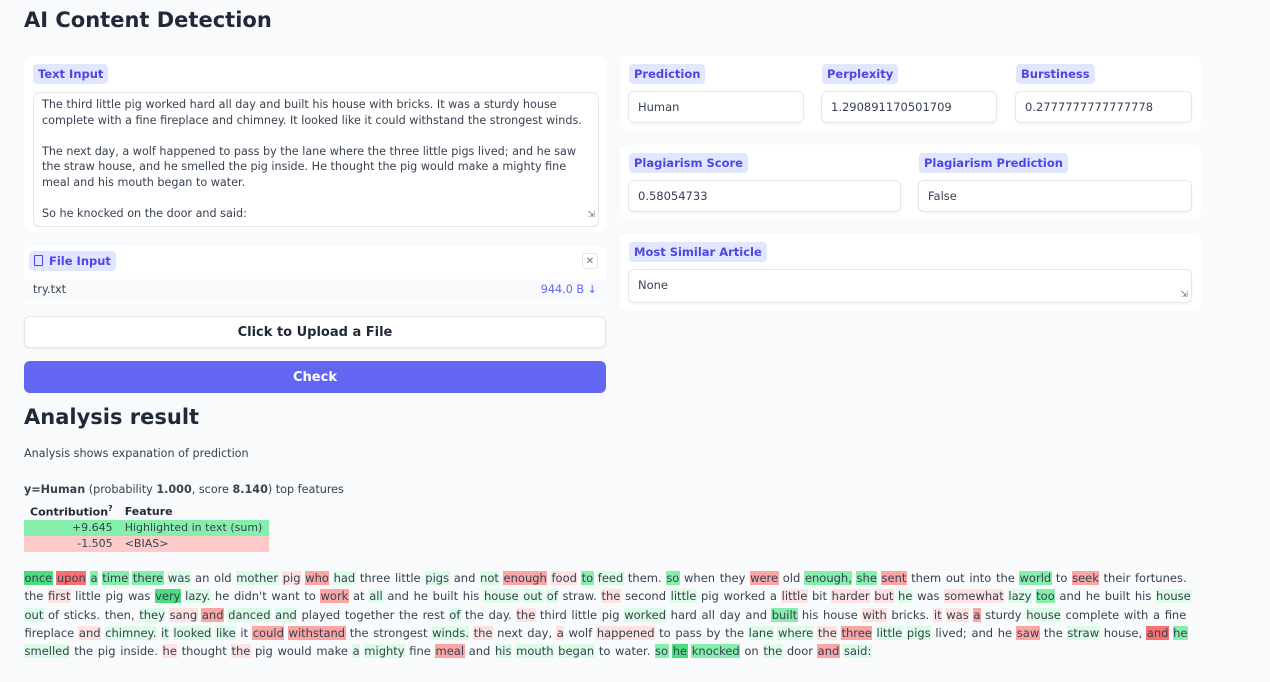 The height and width of the screenshot is (682, 1270). I want to click on contribution-header: Contribution?, so click(71, 511).